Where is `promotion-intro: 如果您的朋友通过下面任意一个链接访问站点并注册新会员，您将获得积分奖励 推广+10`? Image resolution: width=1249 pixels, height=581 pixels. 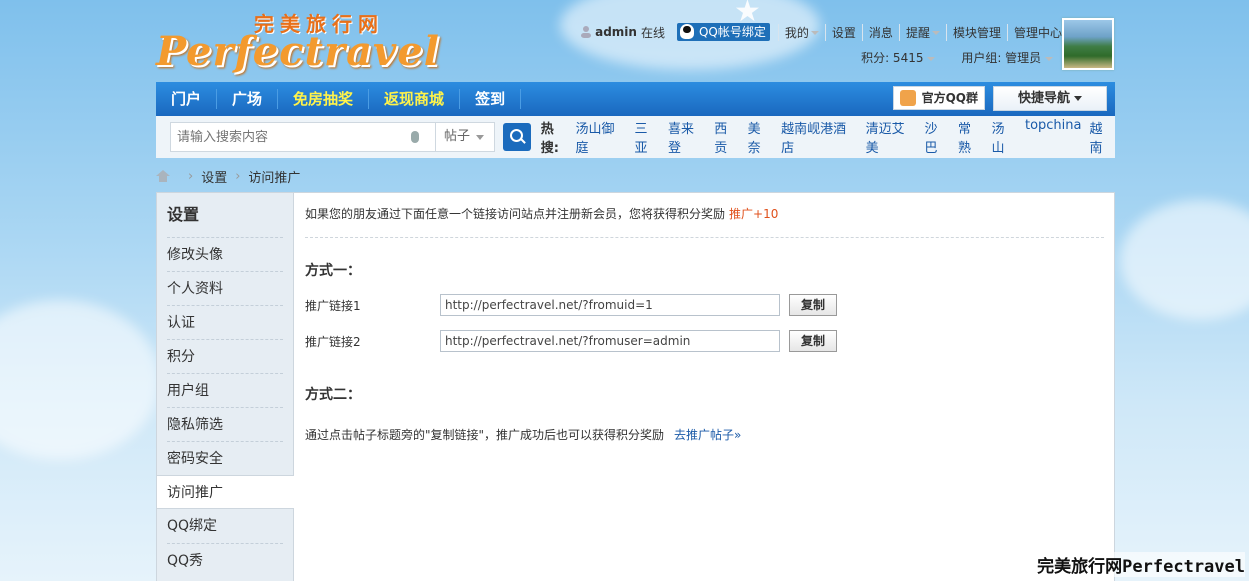 promotion-intro: 如果您的朋友通过下面任意一个链接访问站点并注册新会员，您将获得积分奖励 推广+10 is located at coordinates (704, 221).